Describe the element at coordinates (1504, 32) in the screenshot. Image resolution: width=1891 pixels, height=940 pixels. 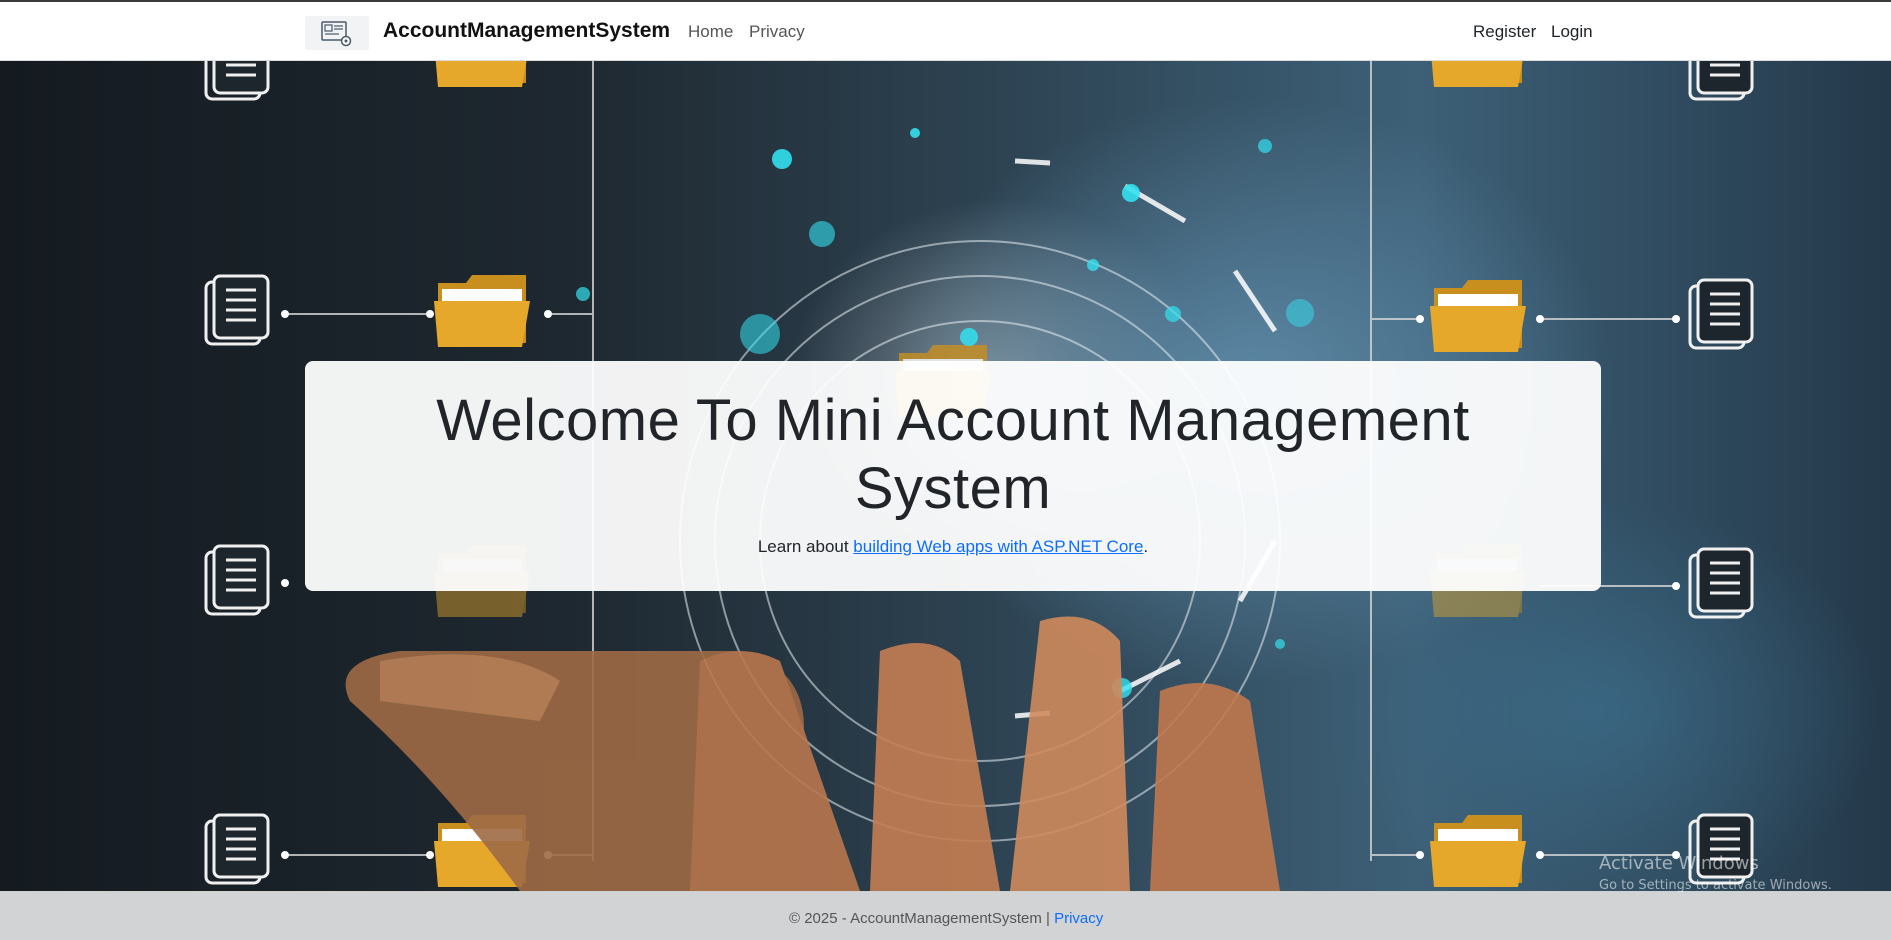
I see `nav-register-link: Register` at that location.